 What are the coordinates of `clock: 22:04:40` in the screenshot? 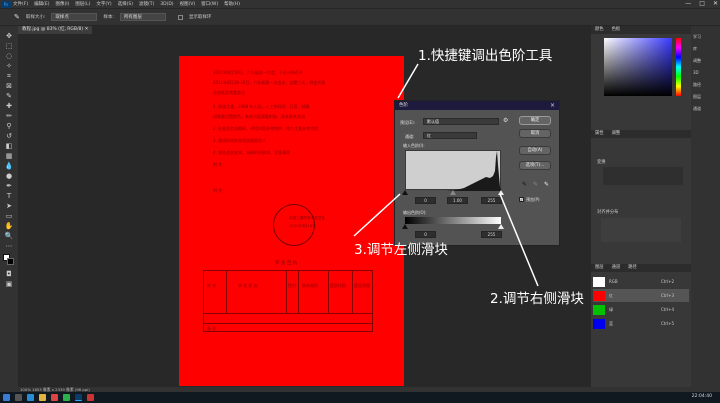 It's located at (701, 396).